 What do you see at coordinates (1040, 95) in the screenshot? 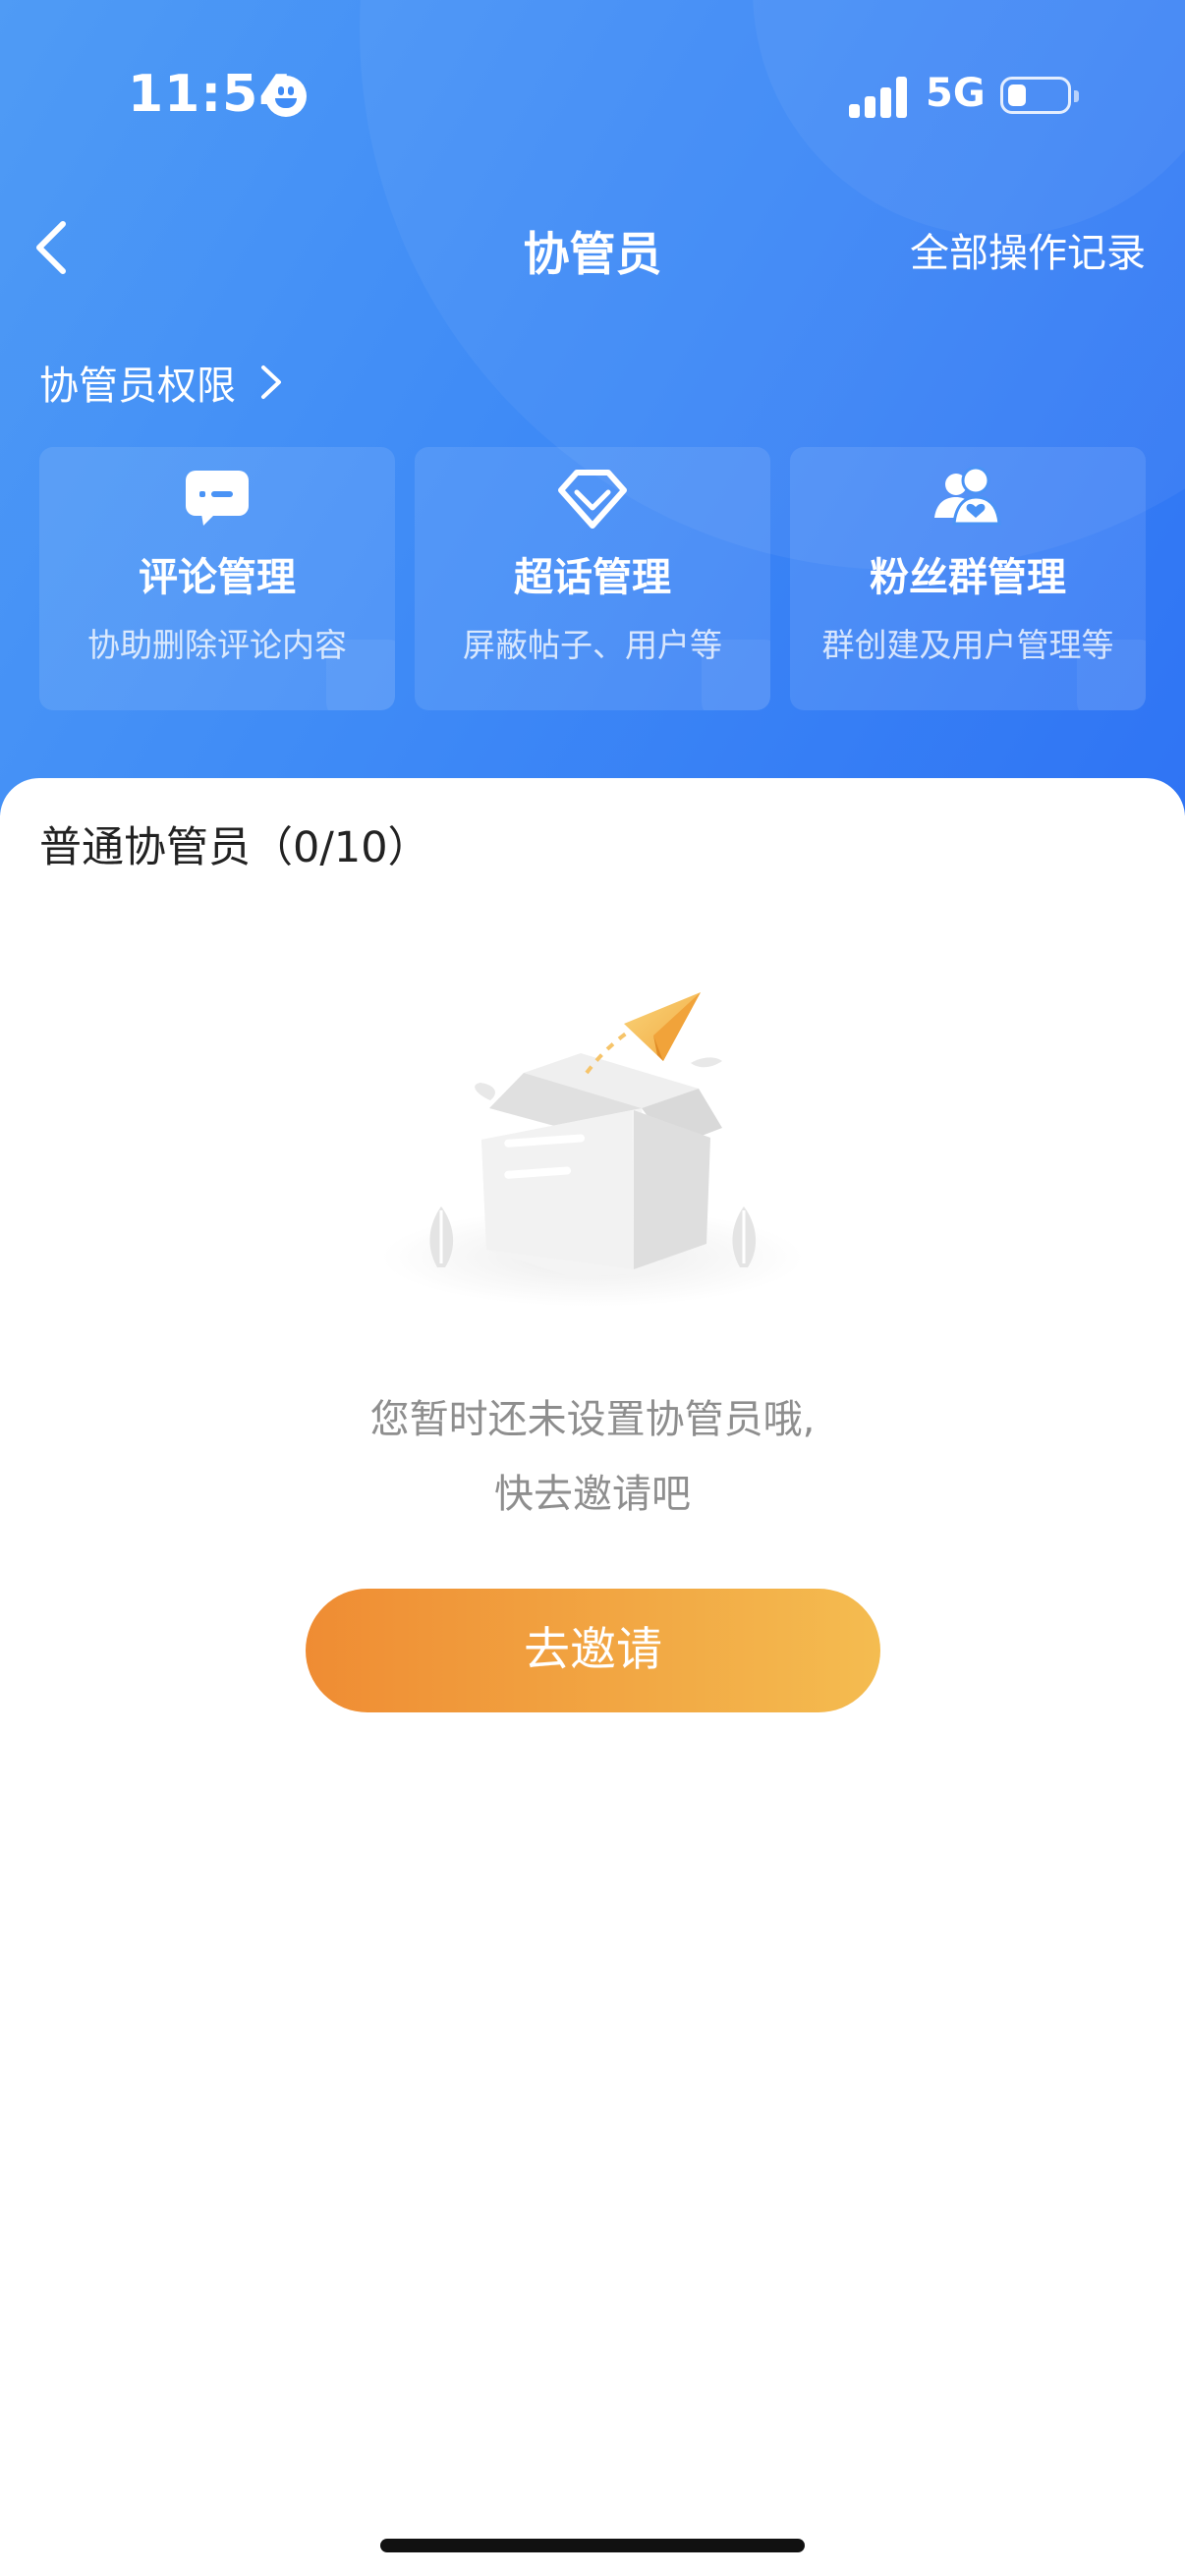
I see `battery-icon` at bounding box center [1040, 95].